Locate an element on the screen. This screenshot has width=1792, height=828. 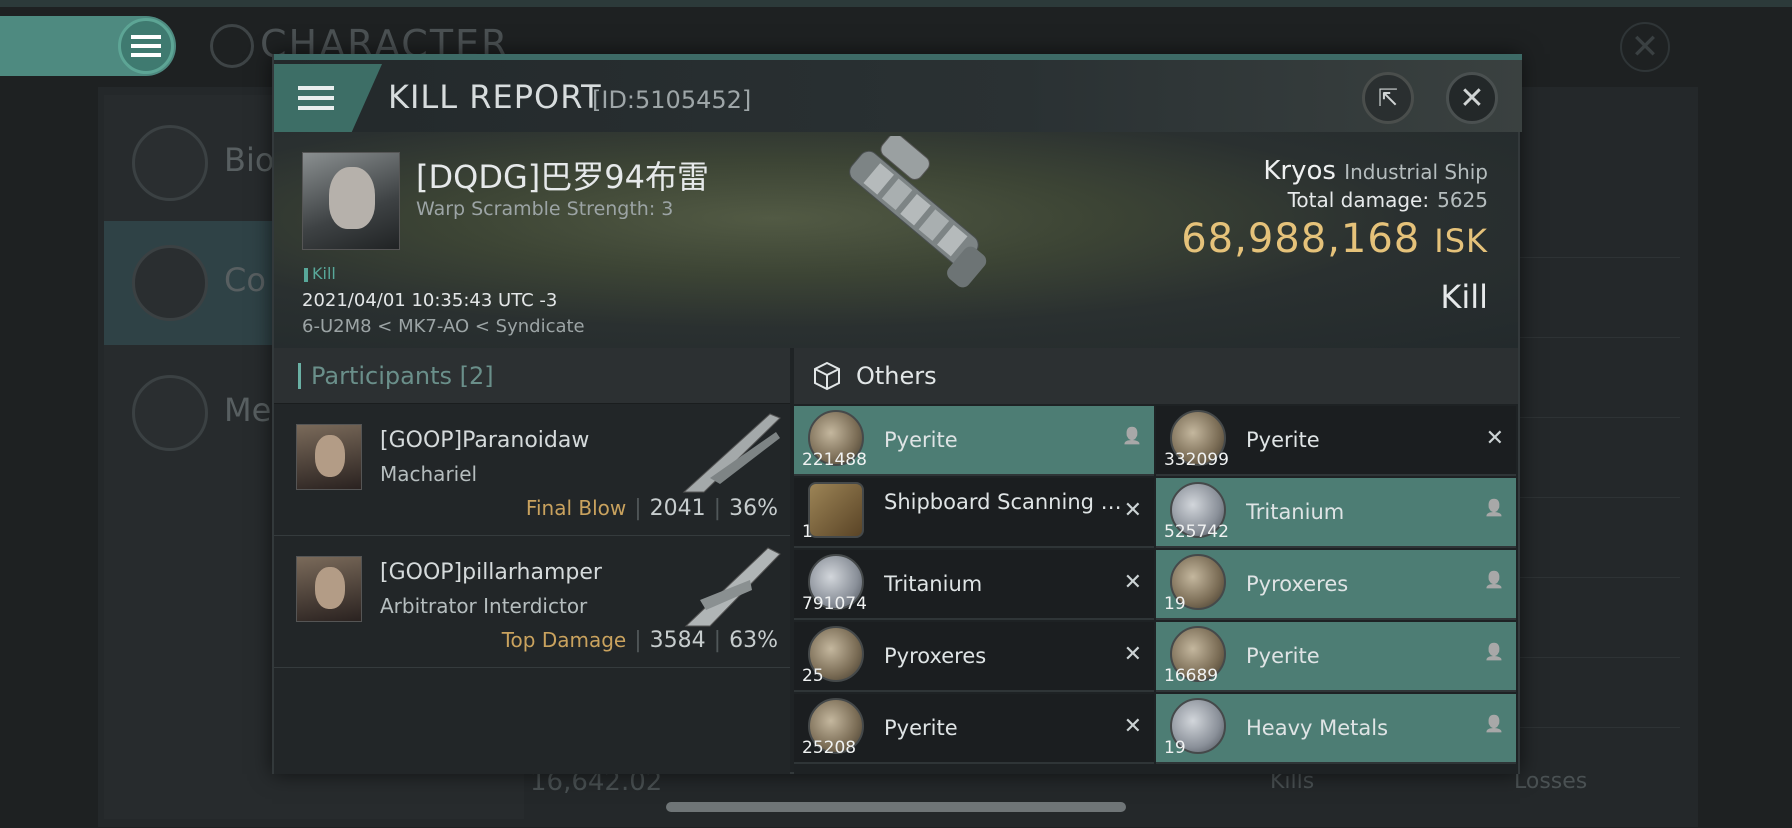
participant-ship: Arbitrator Interdictor is located at coordinates (484, 606).